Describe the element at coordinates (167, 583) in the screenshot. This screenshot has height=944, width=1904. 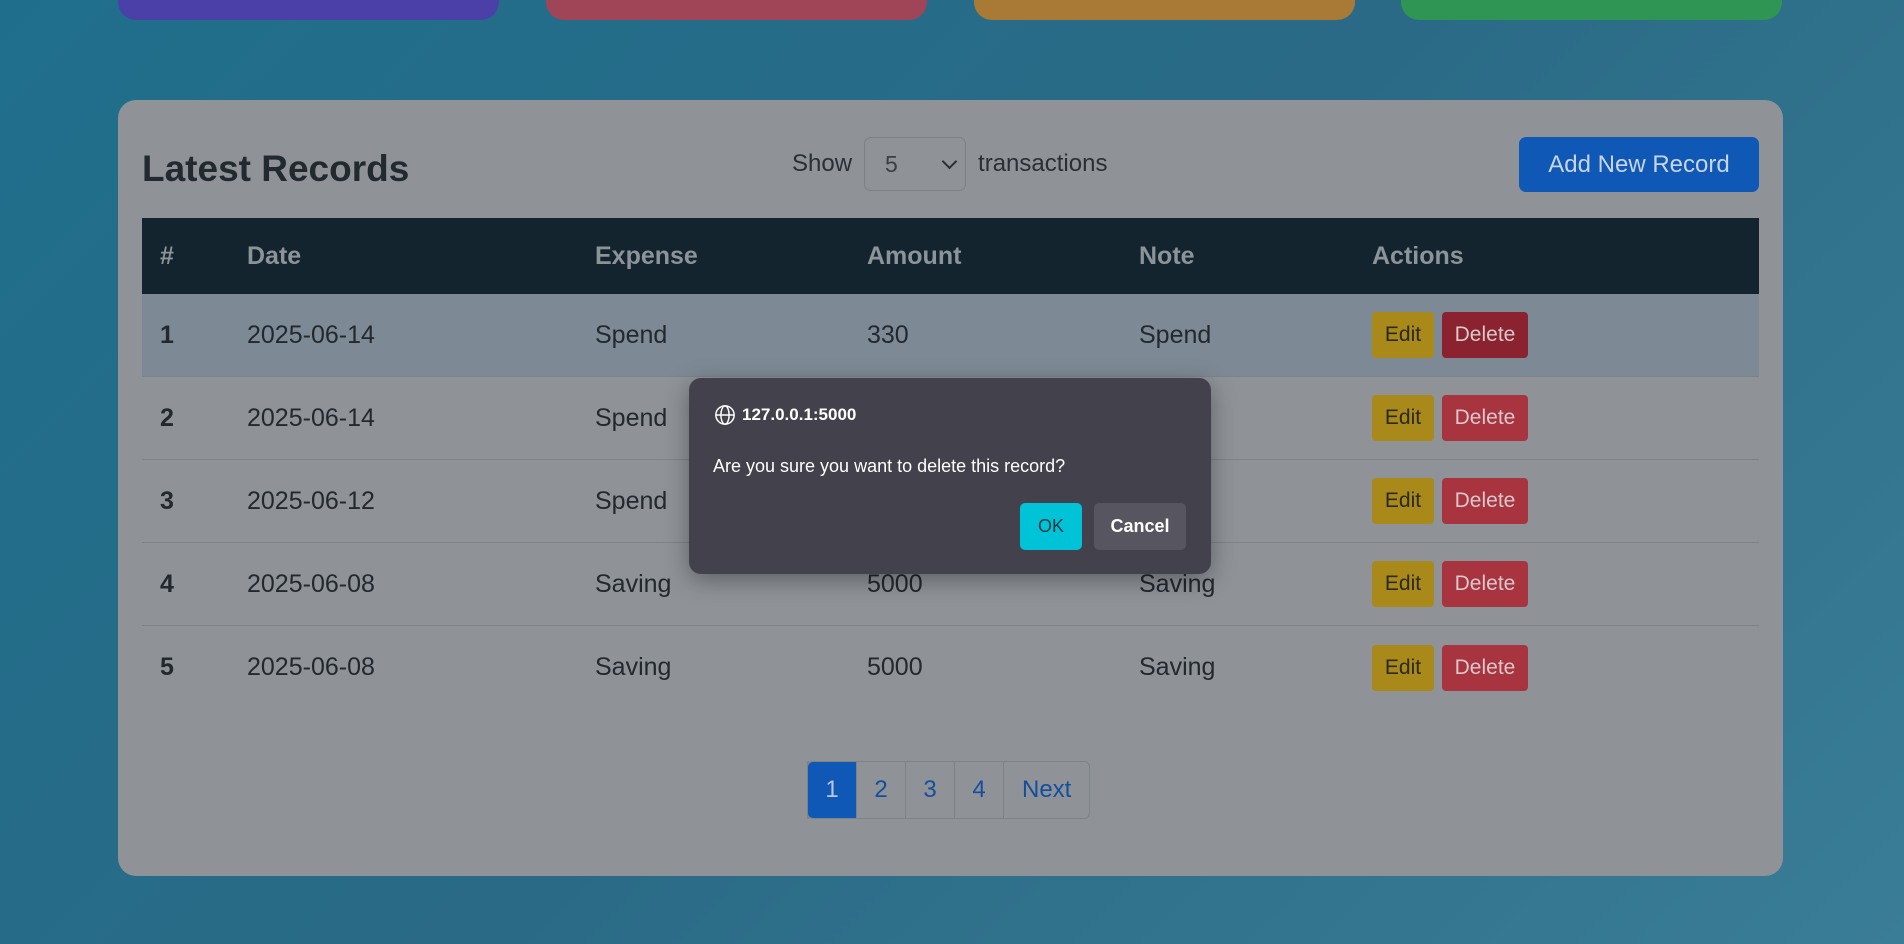
I see `cell-index: 4` at that location.